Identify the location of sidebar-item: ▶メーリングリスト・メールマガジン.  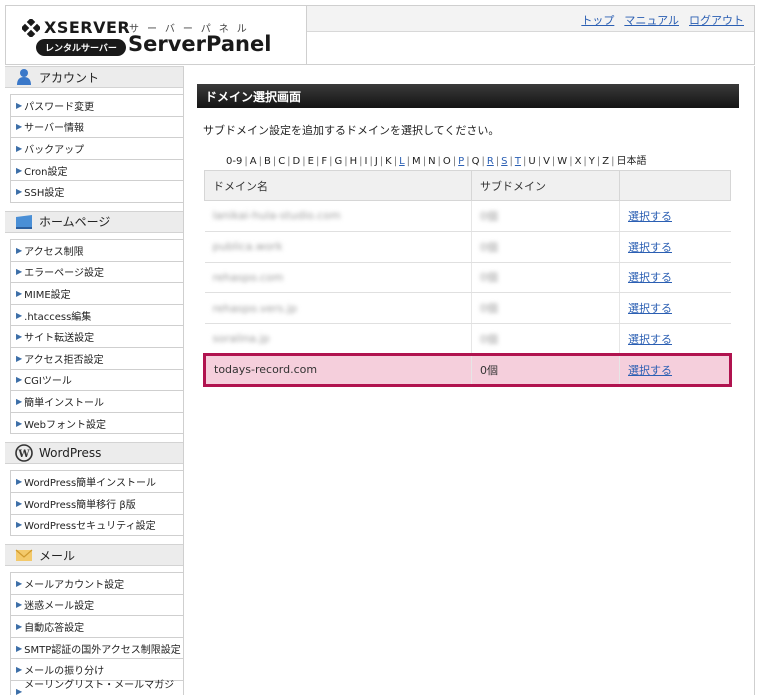
(97, 687).